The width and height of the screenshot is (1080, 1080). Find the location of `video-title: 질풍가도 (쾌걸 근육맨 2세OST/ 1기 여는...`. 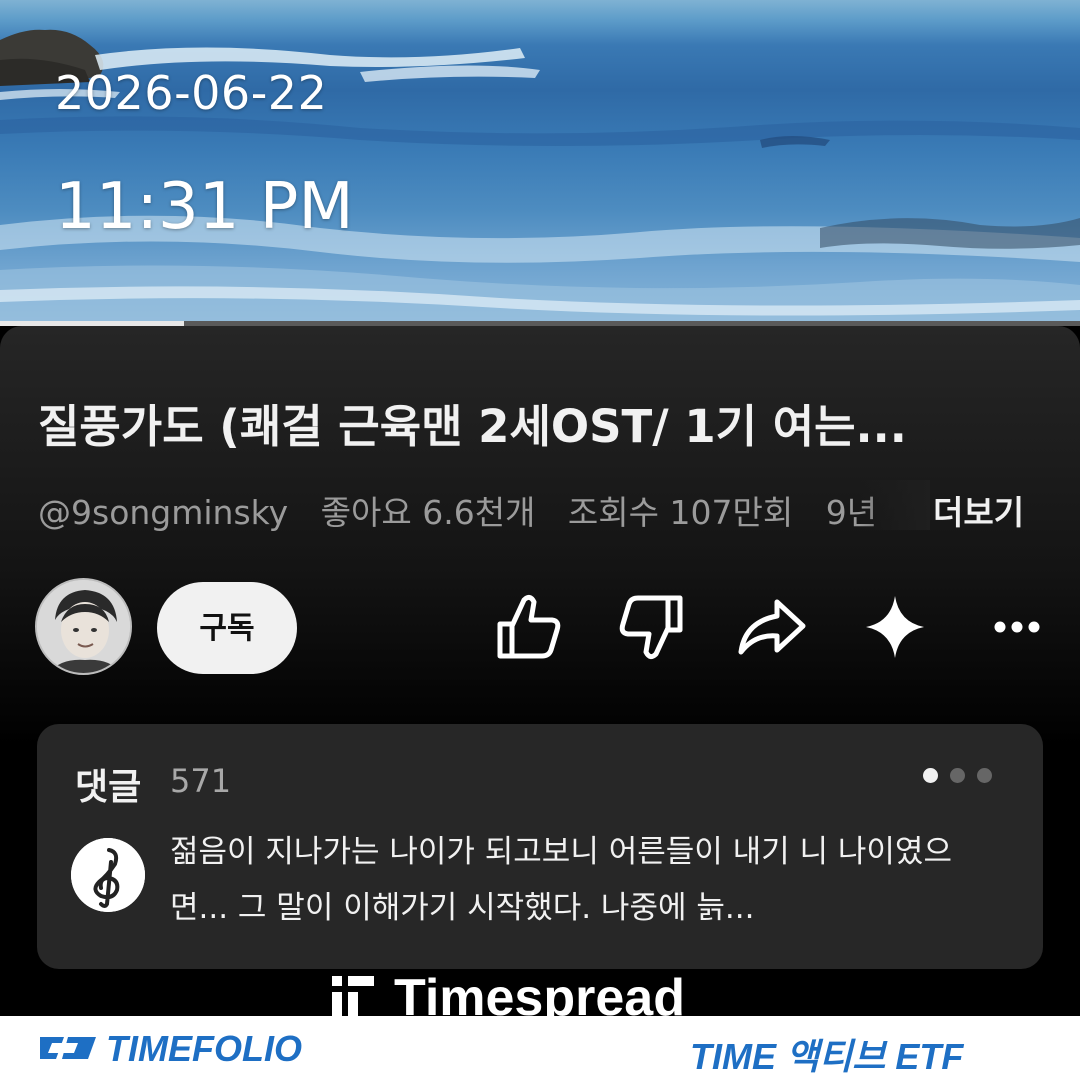

video-title: 질풍가도 (쾌걸 근육맨 2세OST/ 1기 여는... is located at coordinates (543, 422).